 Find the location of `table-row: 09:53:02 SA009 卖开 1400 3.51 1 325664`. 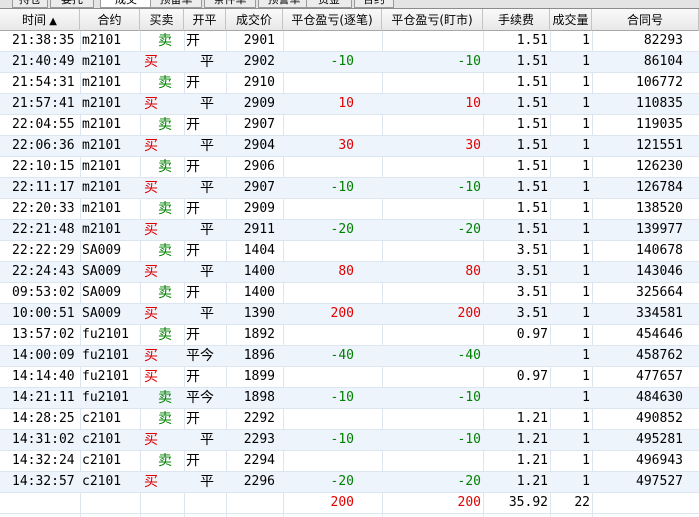

table-row: 09:53:02 SA009 卖开 1400 3.51 1 325664 is located at coordinates (349, 293).